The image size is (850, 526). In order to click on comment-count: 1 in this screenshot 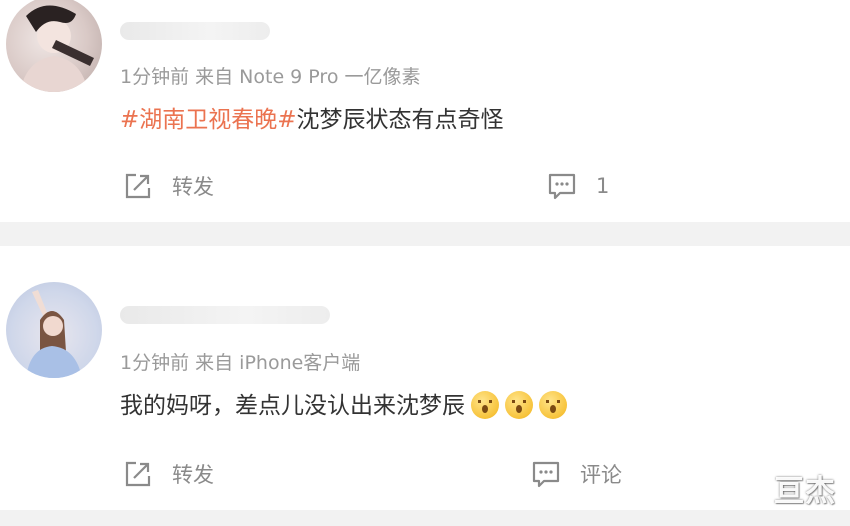, I will do `click(603, 186)`.